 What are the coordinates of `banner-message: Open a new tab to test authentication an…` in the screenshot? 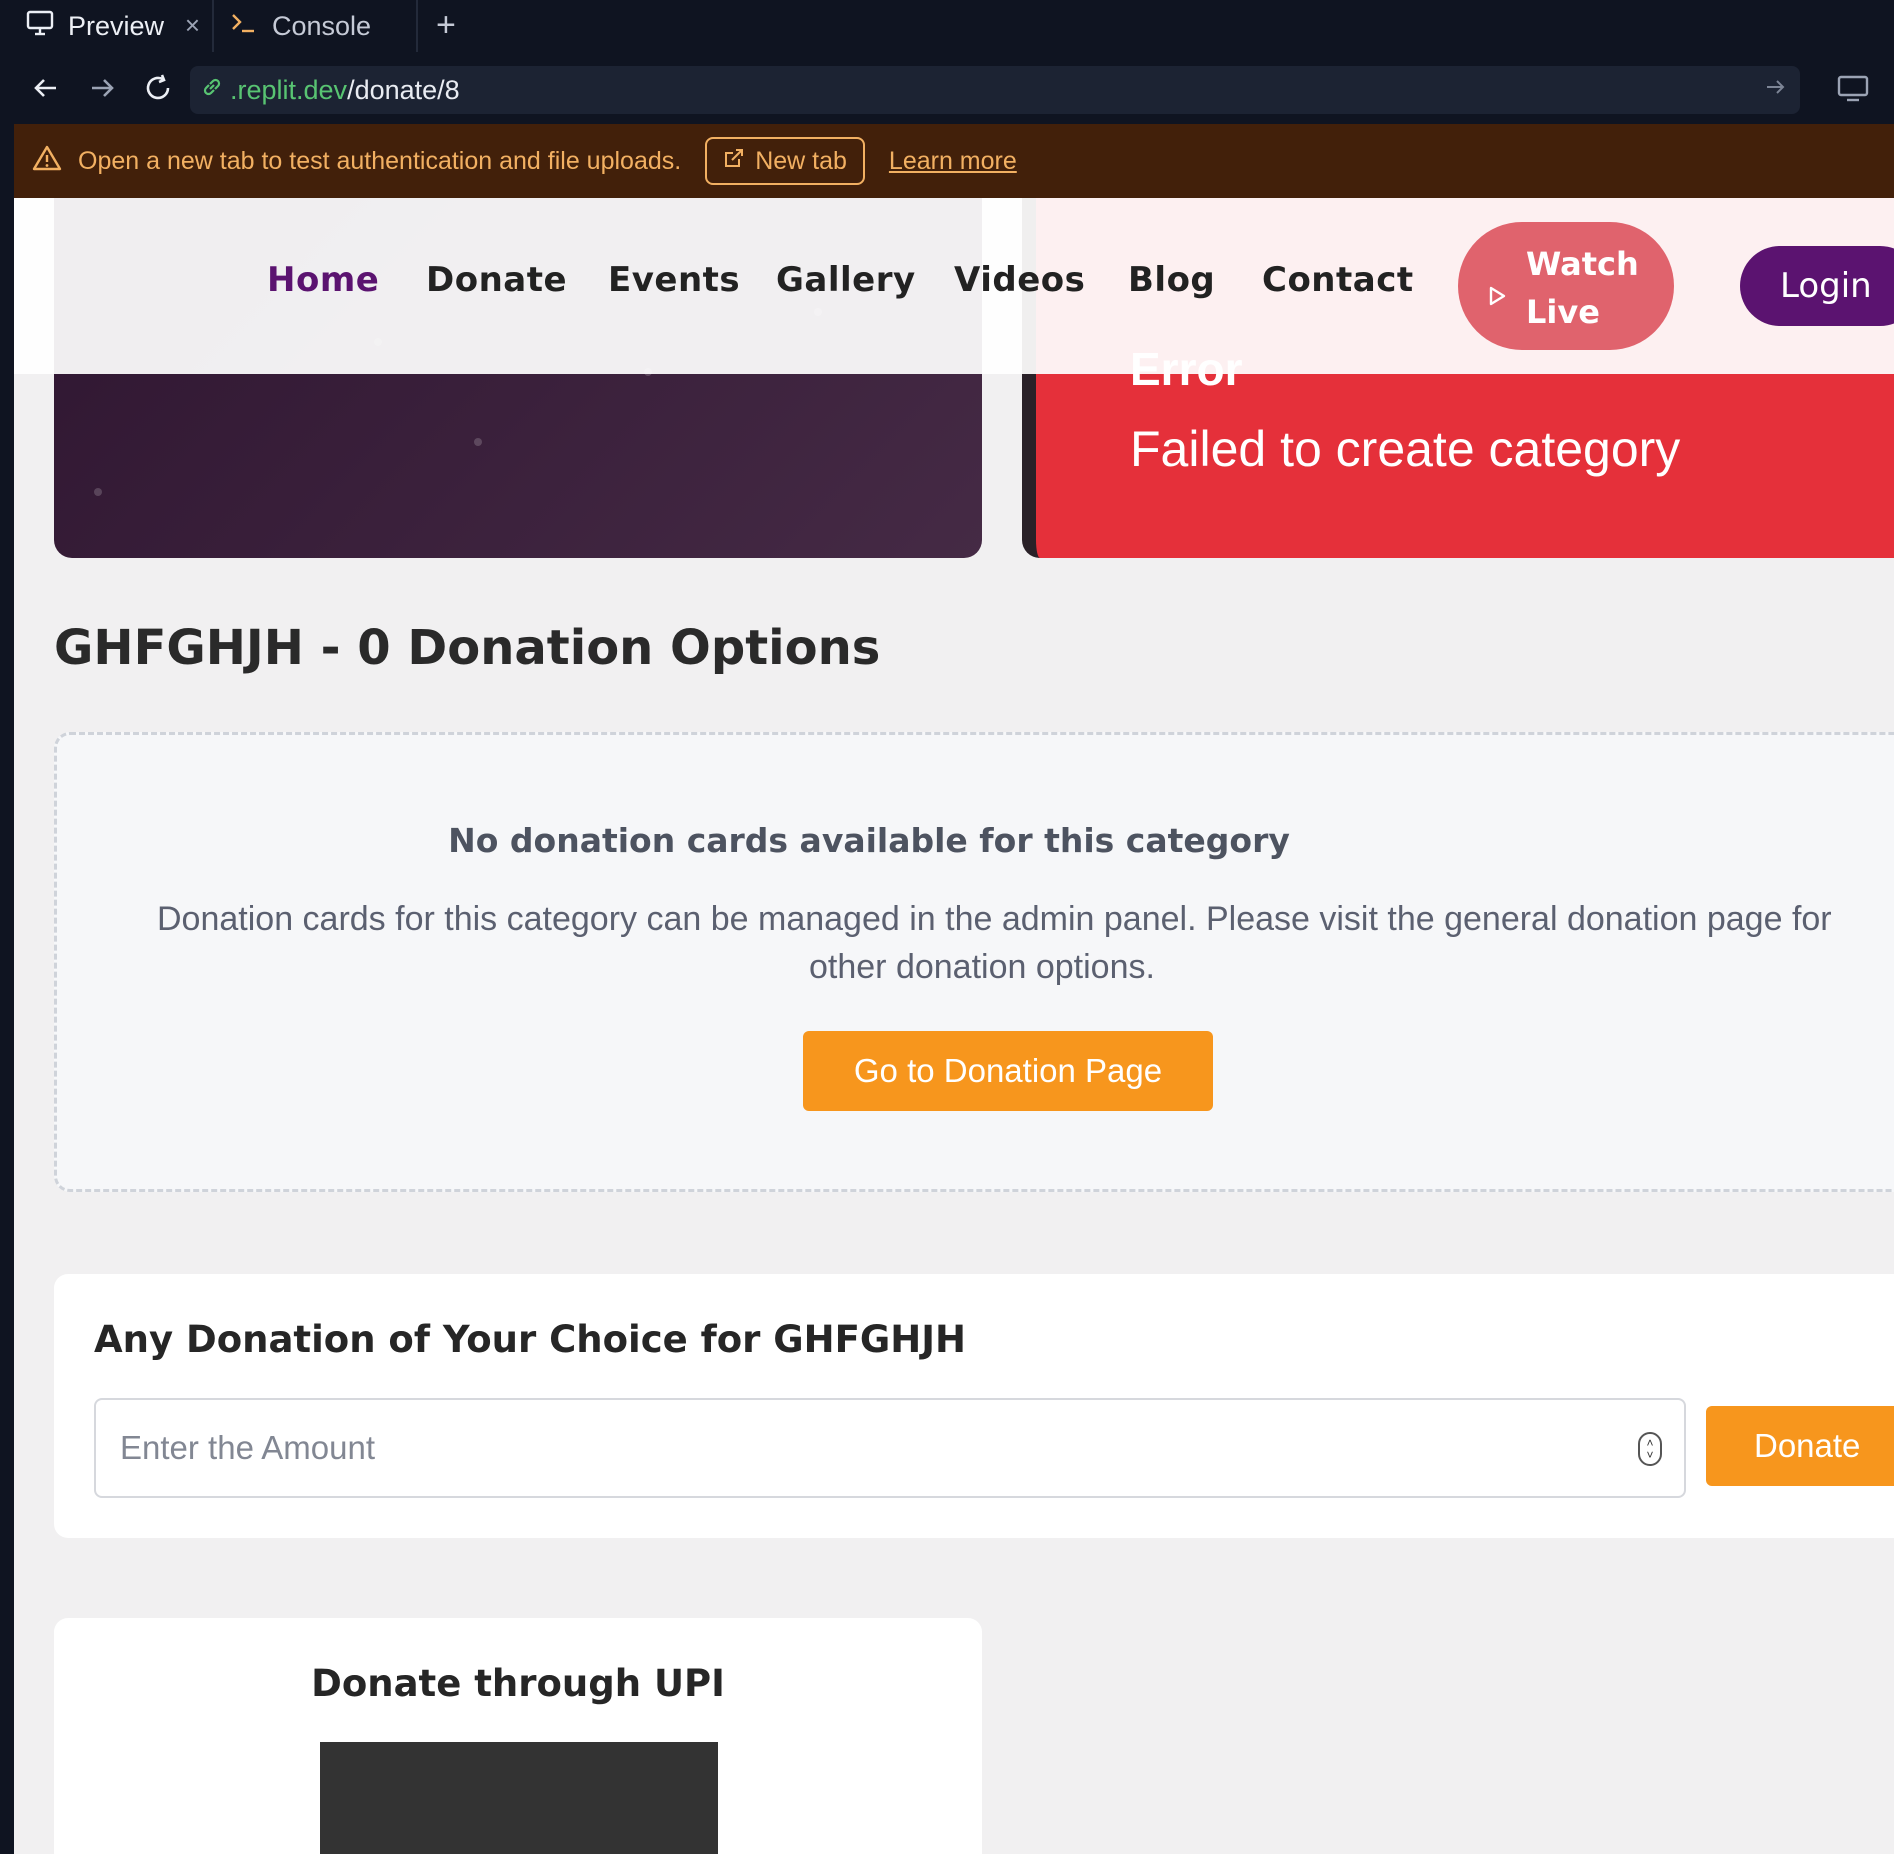 It's located at (380, 160).